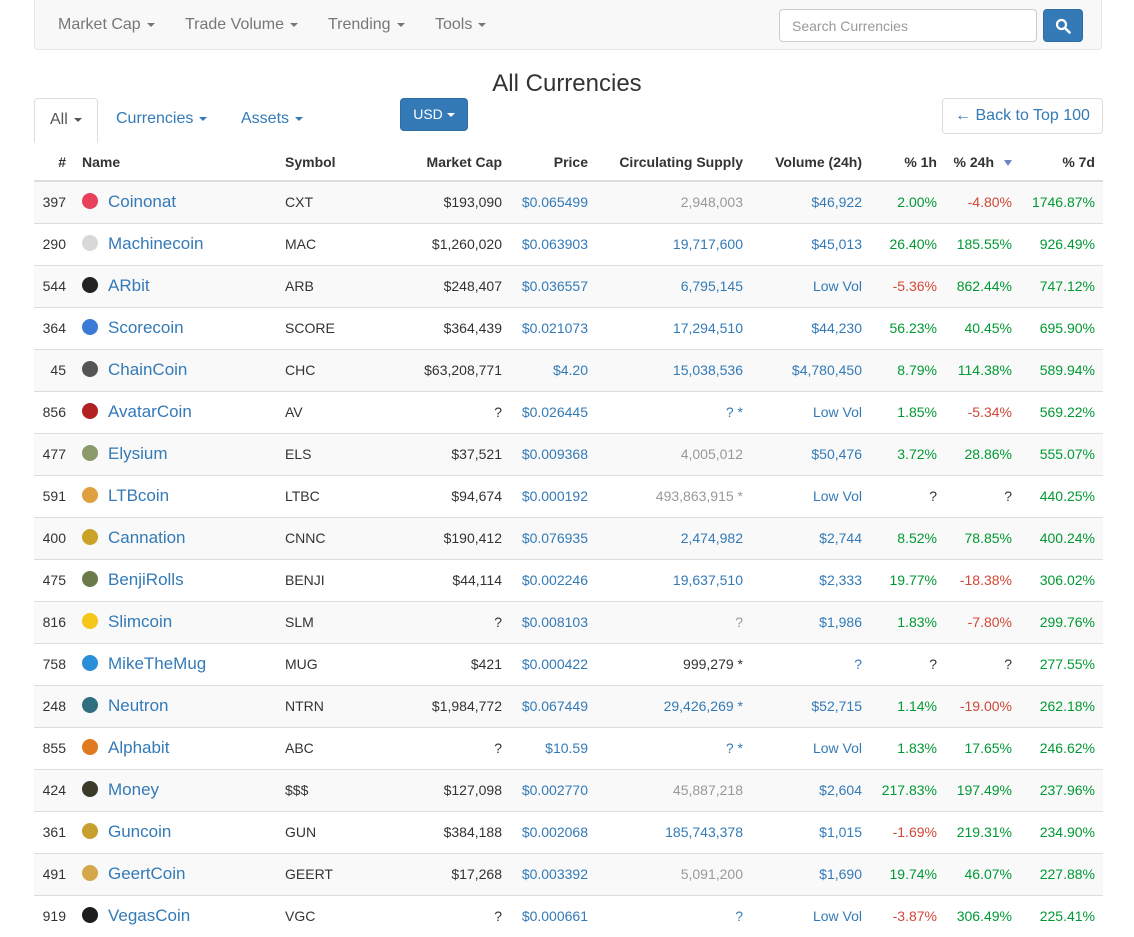  What do you see at coordinates (129, 285) in the screenshot?
I see `currency-name-link: ARbit` at bounding box center [129, 285].